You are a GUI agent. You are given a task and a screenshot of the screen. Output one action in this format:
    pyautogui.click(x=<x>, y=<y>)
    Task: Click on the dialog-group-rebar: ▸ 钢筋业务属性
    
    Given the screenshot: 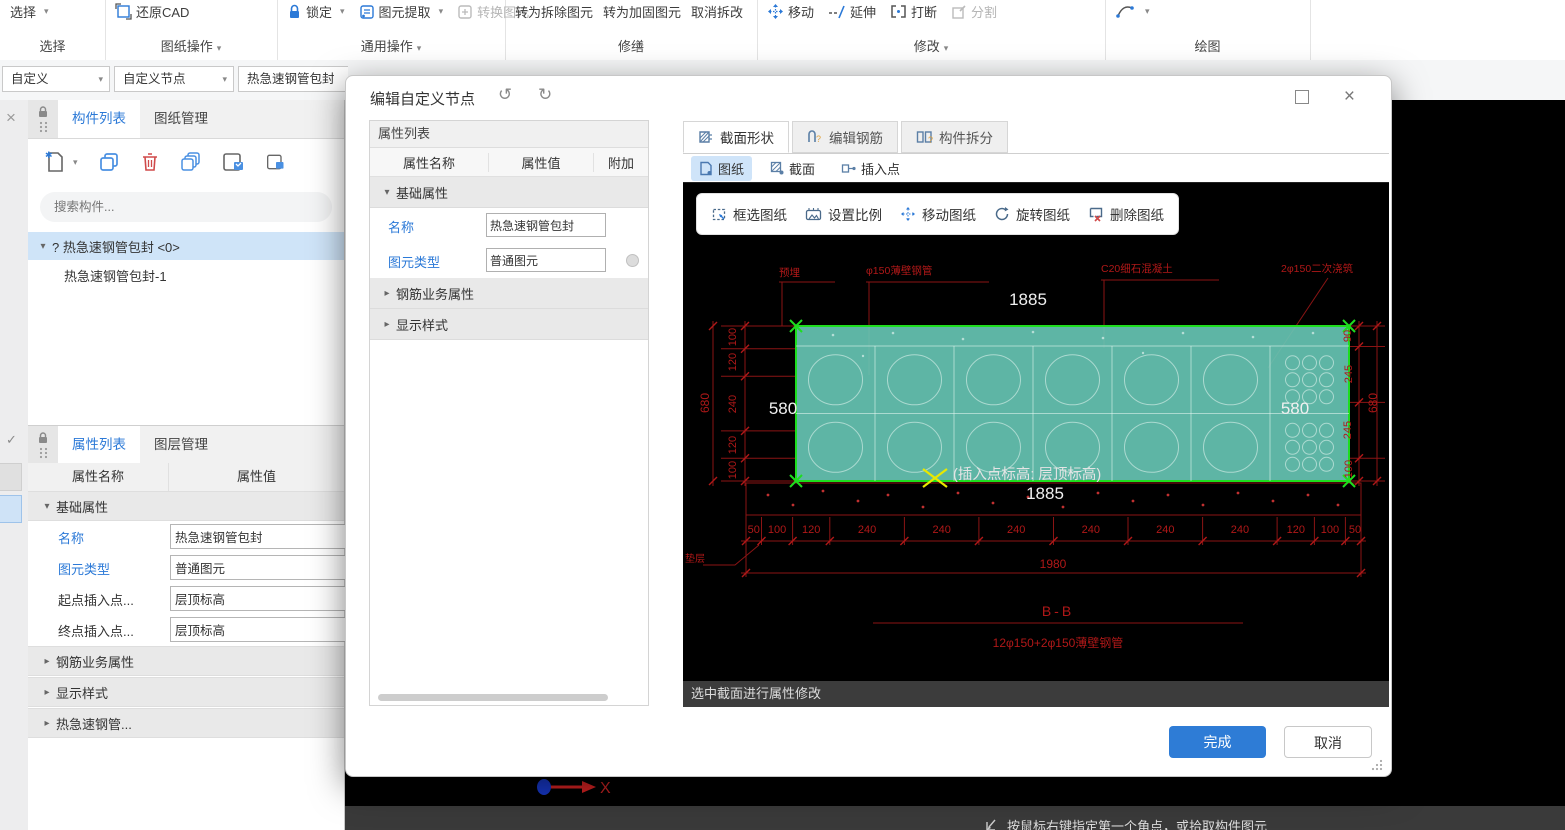 What is the action you would take?
    pyautogui.click(x=509, y=293)
    